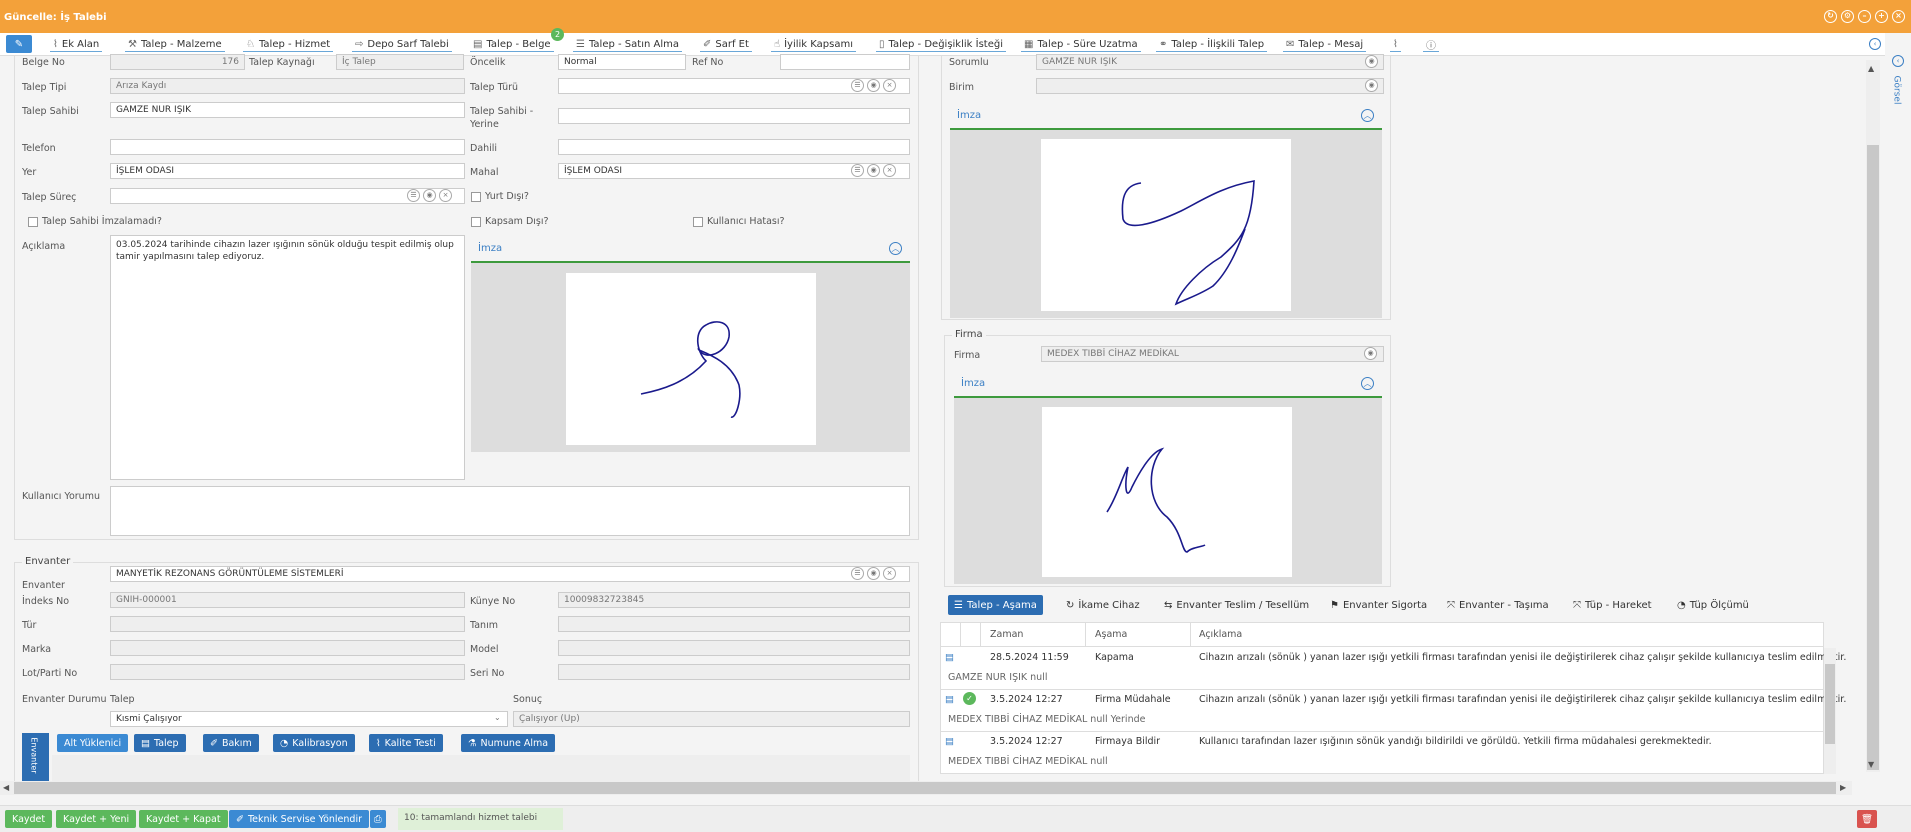  I want to click on tab-talep-malzeme: ⚒ Talep - Malzeme, so click(175, 44).